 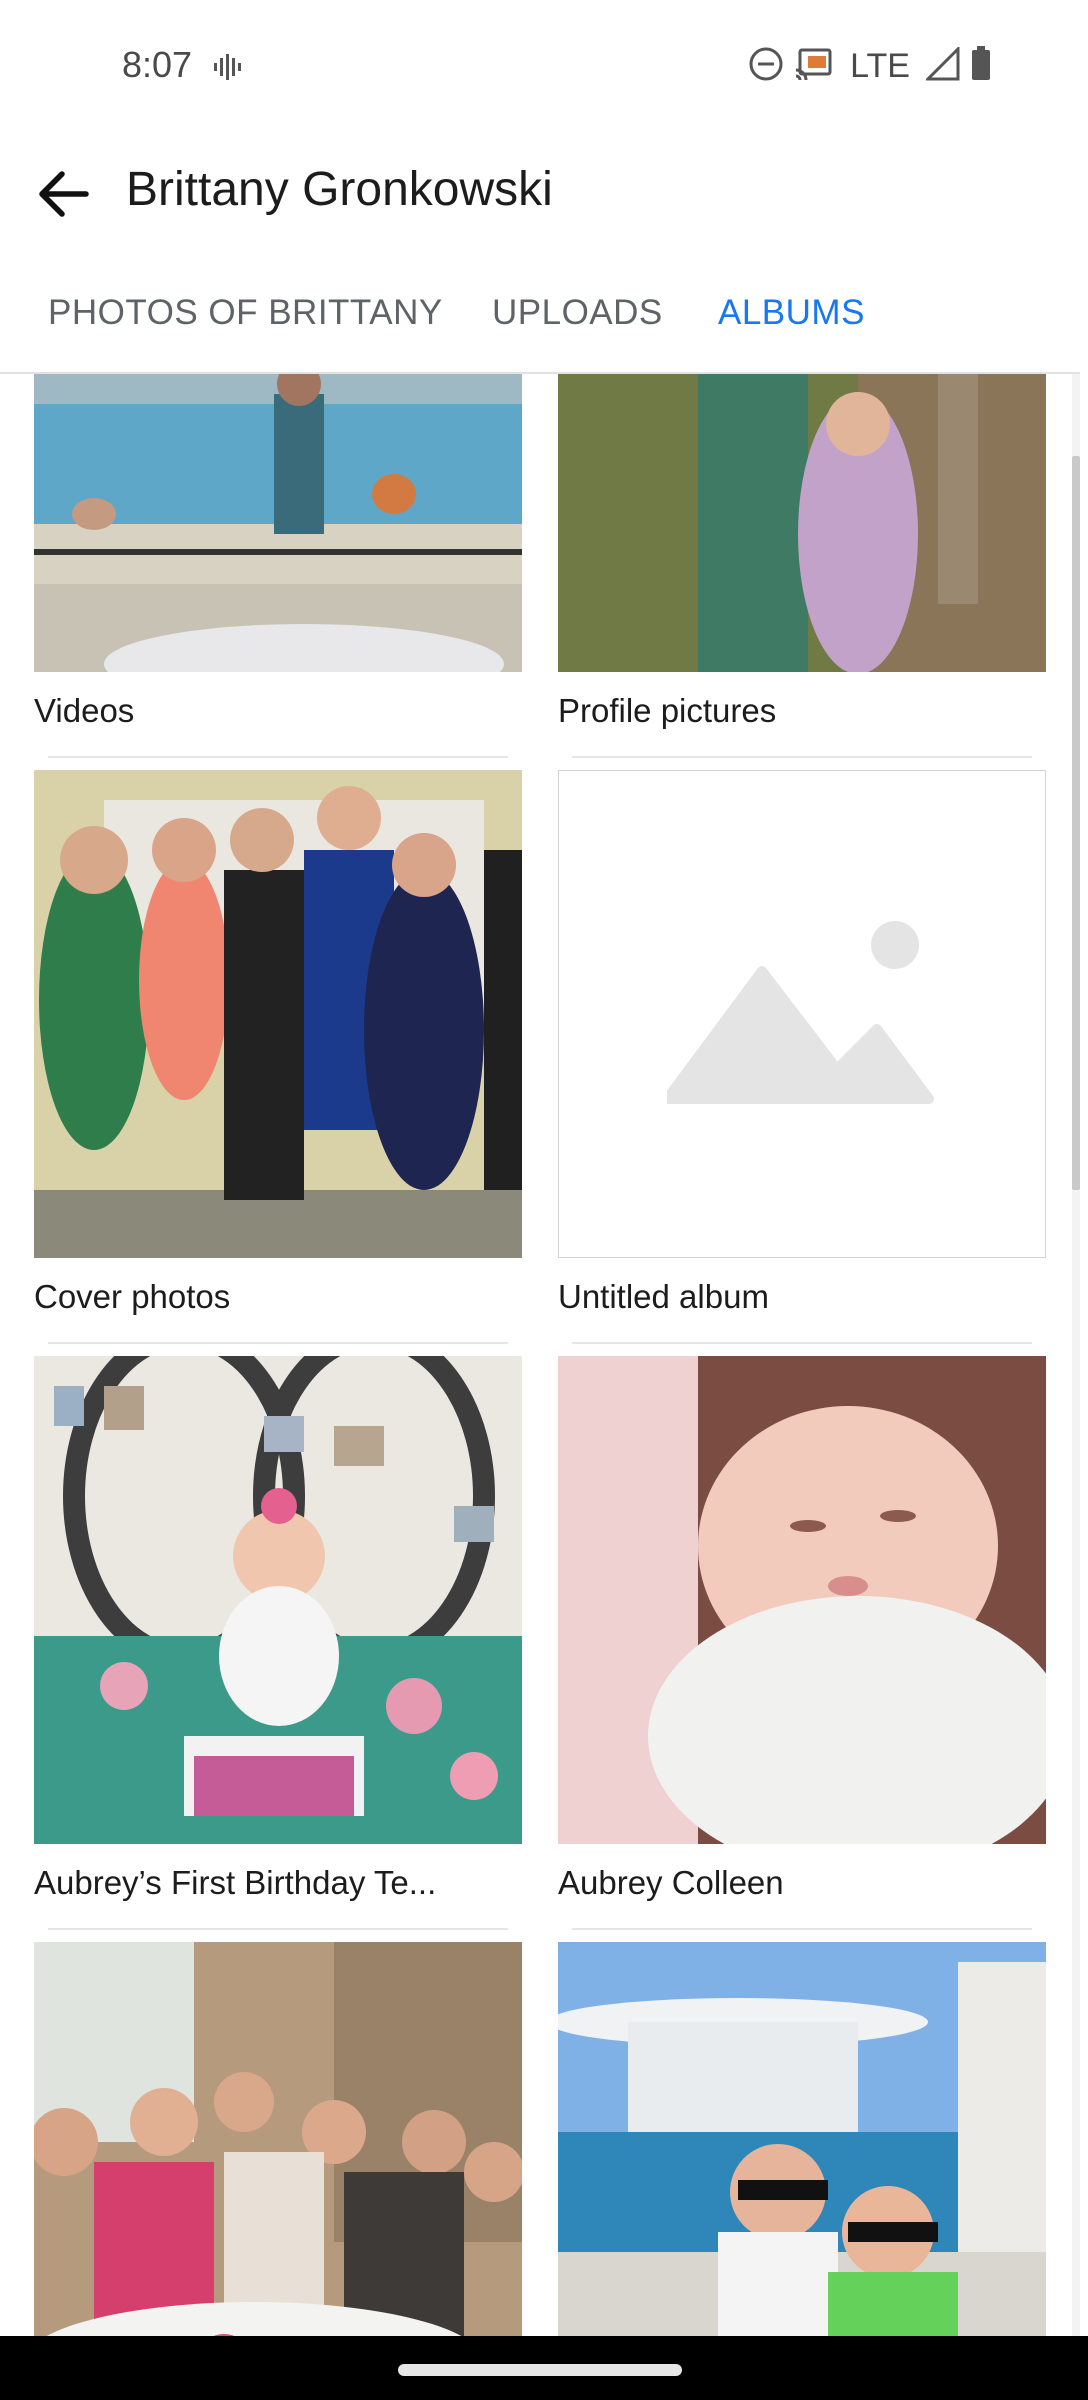 I want to click on tab-bar: PHOTOS OF BRITTANY UPLOADS ALBUMS, so click(x=540, y=314).